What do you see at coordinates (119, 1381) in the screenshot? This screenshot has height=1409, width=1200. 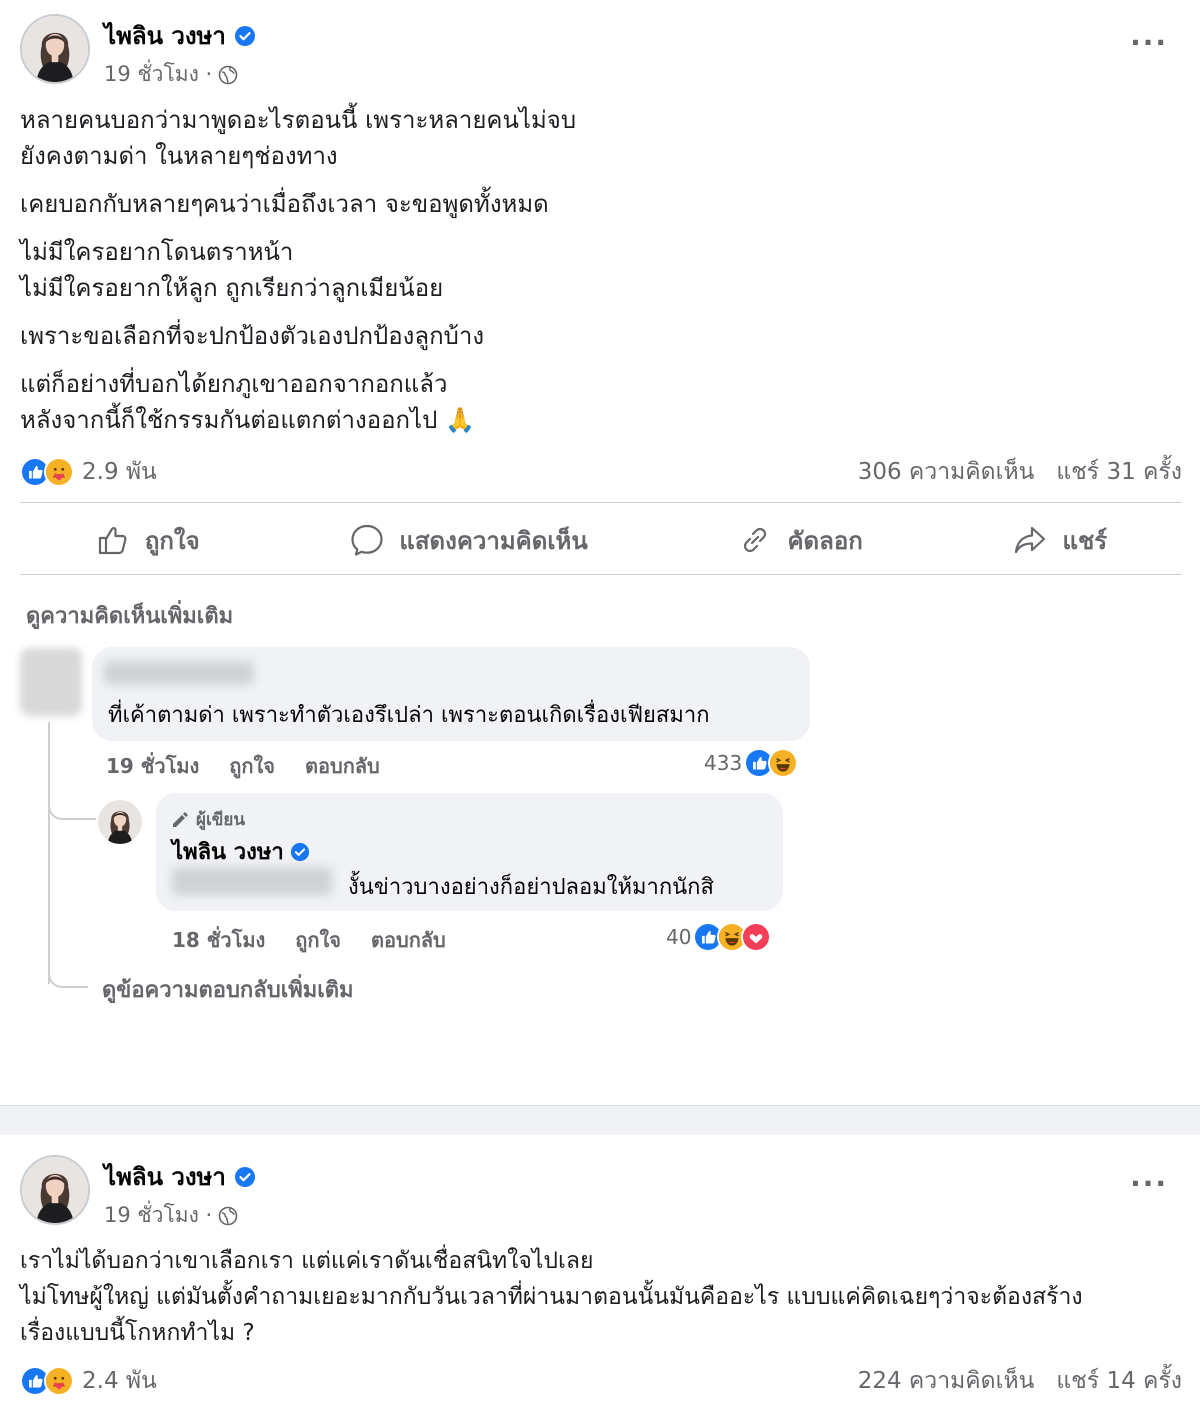 I see `reaction-count: 2.4 พัน` at bounding box center [119, 1381].